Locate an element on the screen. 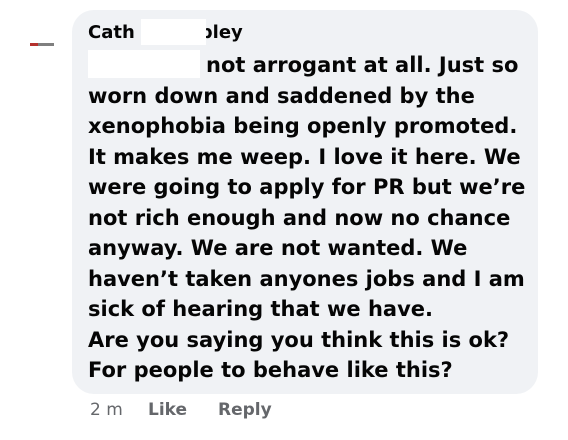 The width and height of the screenshot is (568, 440). comment-timestamp: 2 m is located at coordinates (106, 410).